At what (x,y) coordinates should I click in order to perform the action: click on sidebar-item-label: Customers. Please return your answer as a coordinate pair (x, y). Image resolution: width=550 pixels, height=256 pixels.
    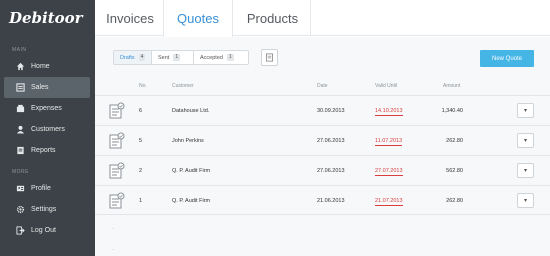
    Looking at the image, I should click on (48, 129).